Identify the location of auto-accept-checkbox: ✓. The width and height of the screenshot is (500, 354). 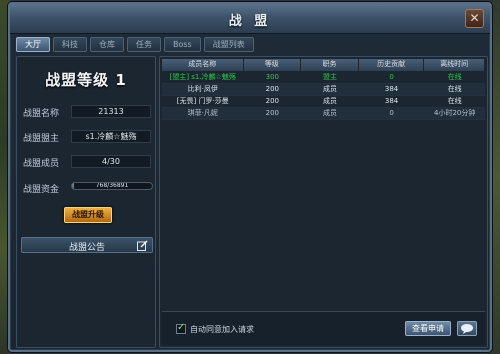
(181, 328).